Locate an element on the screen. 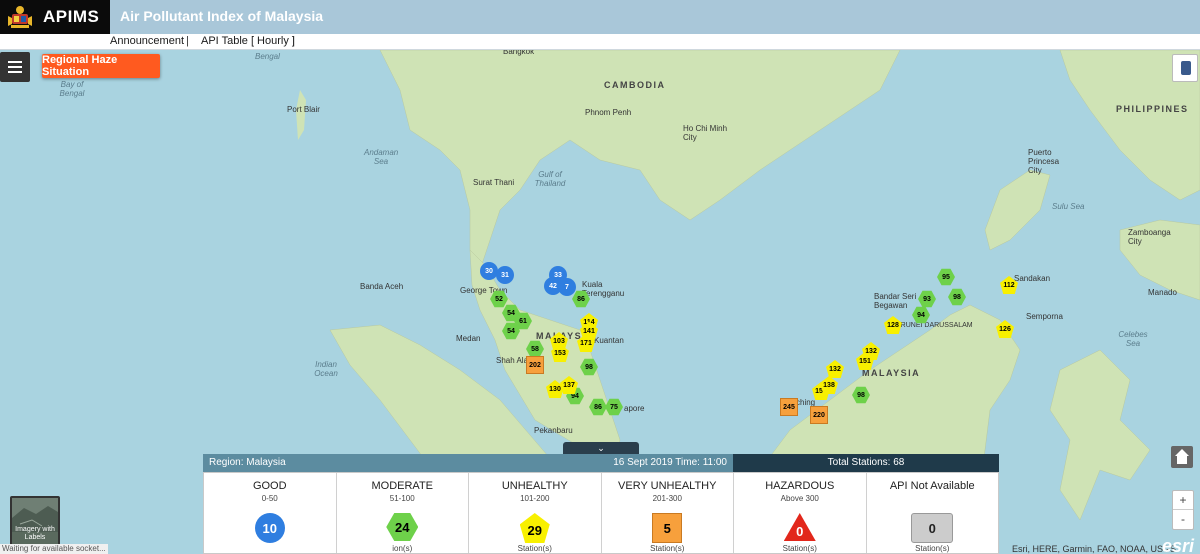 This screenshot has height=554, width=1200. category-moderate: MODERATE 51-100 24 ion(s) is located at coordinates (403, 513).